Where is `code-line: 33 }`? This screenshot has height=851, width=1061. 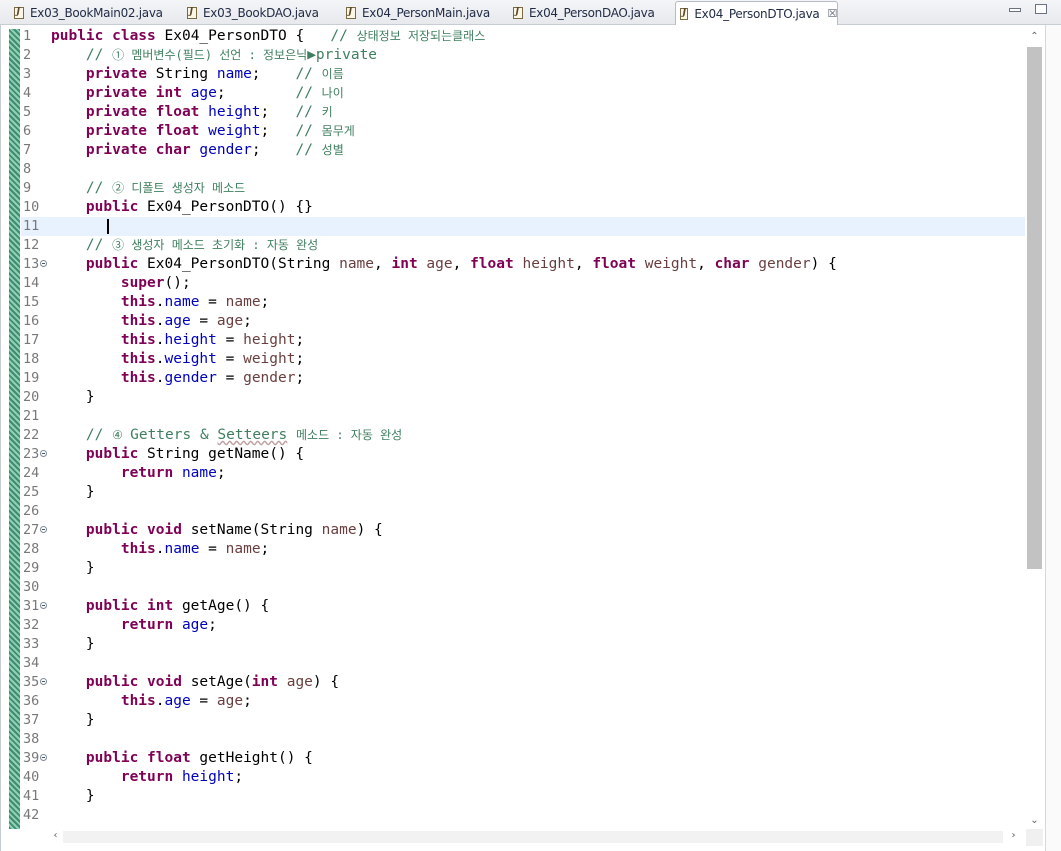
code-line: 33 } is located at coordinates (523, 644).